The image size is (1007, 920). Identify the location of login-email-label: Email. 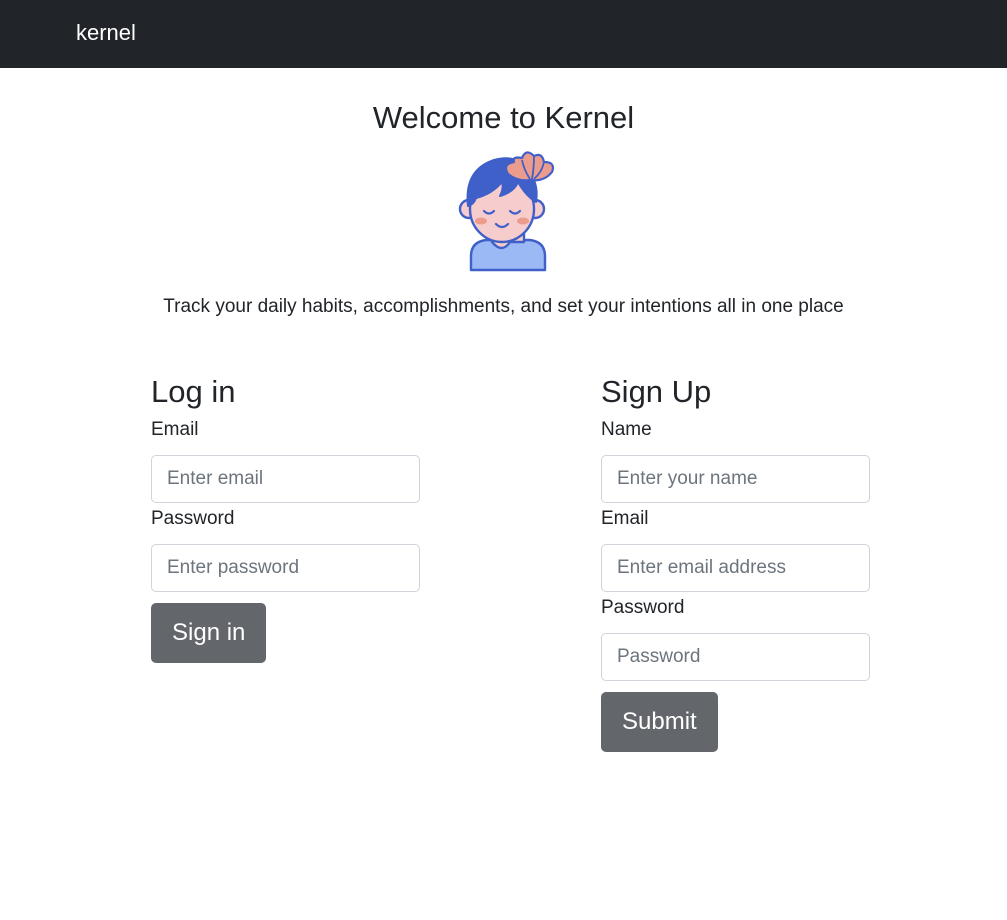
(175, 429).